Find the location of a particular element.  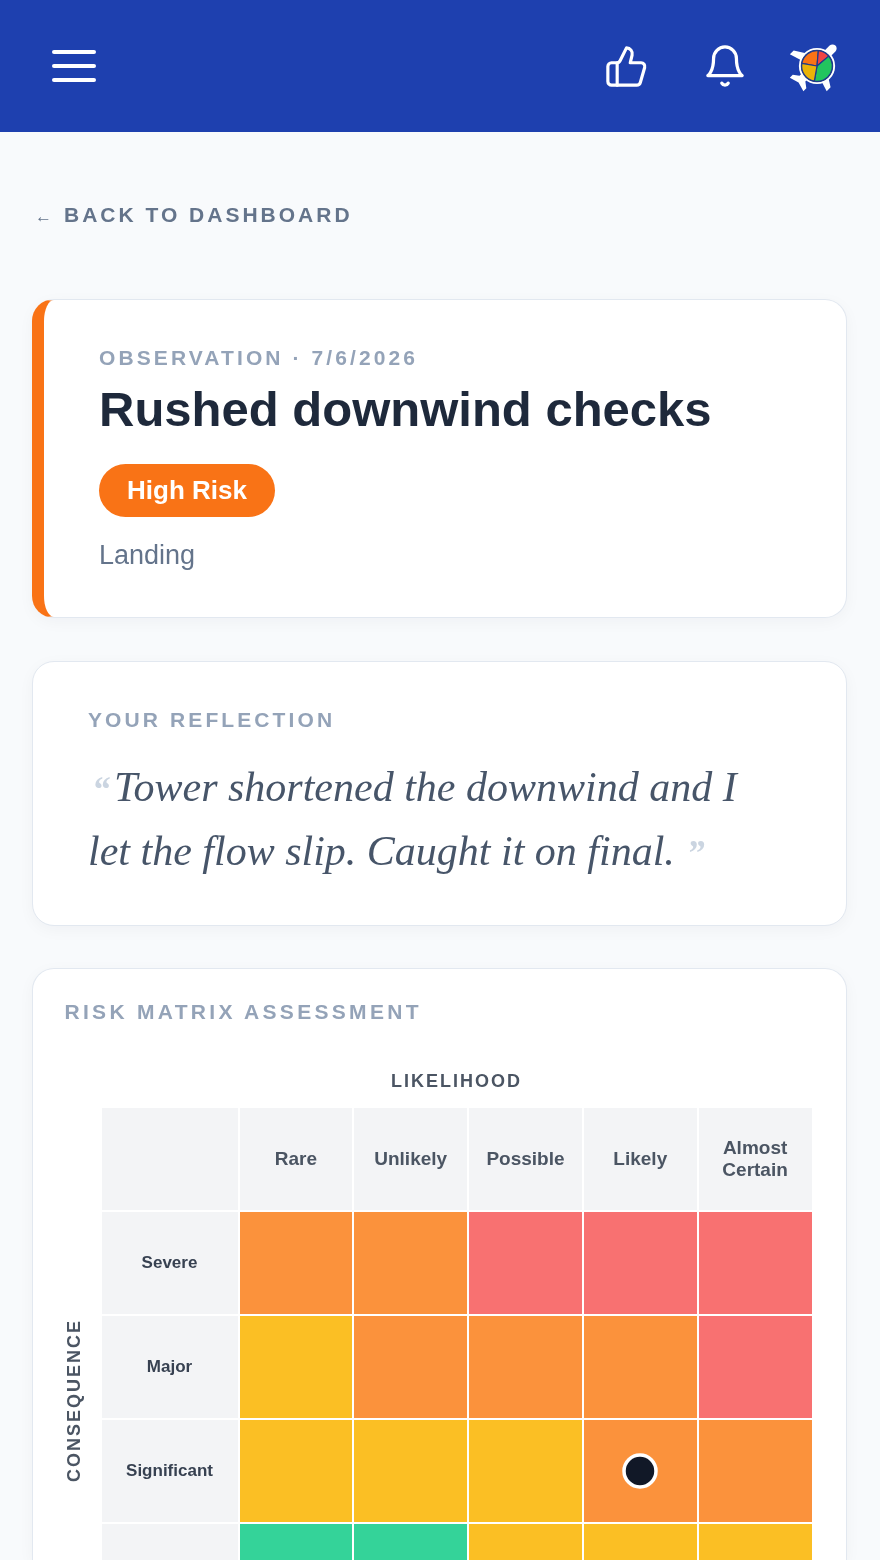

row-header: Severe is located at coordinates (169, 1263).